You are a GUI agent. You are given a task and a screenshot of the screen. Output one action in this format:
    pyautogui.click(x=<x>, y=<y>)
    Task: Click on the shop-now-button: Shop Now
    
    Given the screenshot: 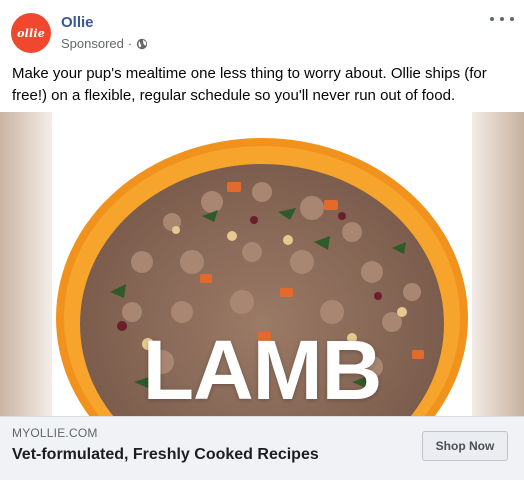 What is the action you would take?
    pyautogui.click(x=465, y=446)
    